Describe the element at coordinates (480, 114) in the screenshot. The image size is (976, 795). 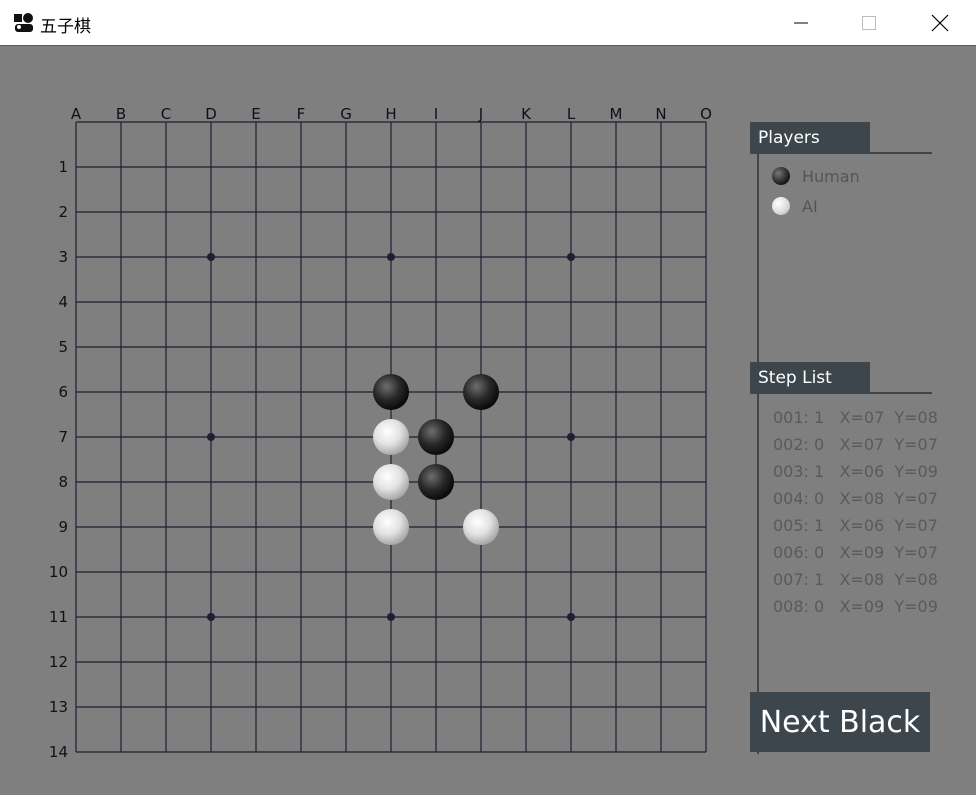
I see `column-label: J` at that location.